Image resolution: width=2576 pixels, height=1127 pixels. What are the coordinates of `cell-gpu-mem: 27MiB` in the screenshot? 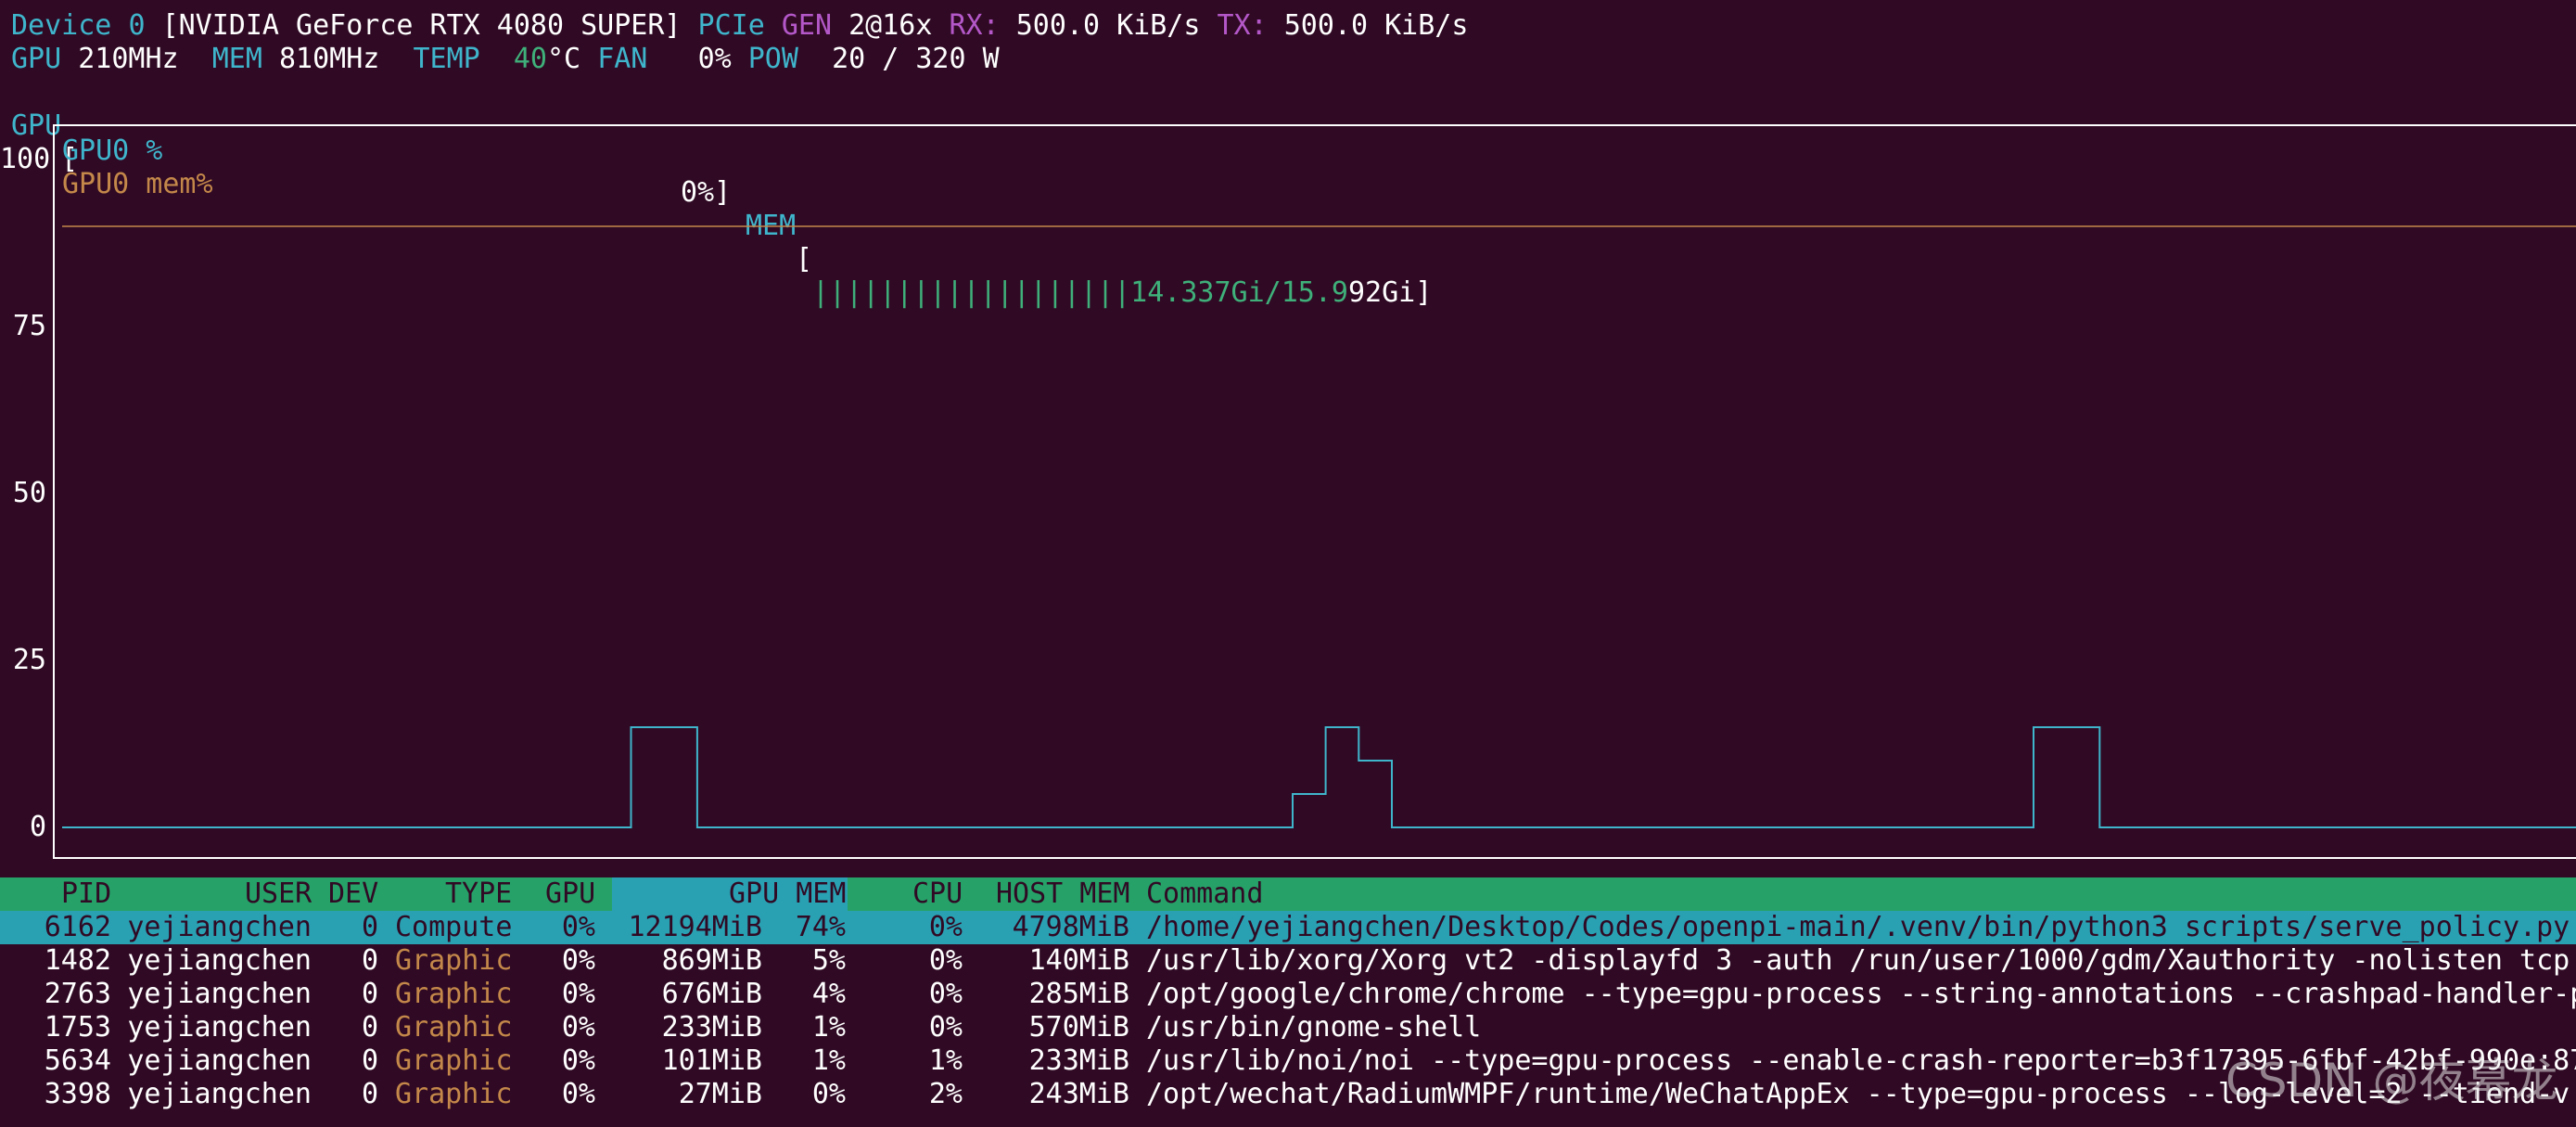 It's located at (720, 1094).